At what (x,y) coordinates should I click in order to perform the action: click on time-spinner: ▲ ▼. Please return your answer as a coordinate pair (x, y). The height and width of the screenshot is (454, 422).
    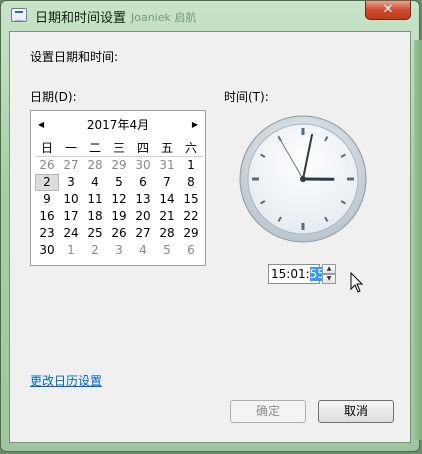
    Looking at the image, I should click on (329, 274).